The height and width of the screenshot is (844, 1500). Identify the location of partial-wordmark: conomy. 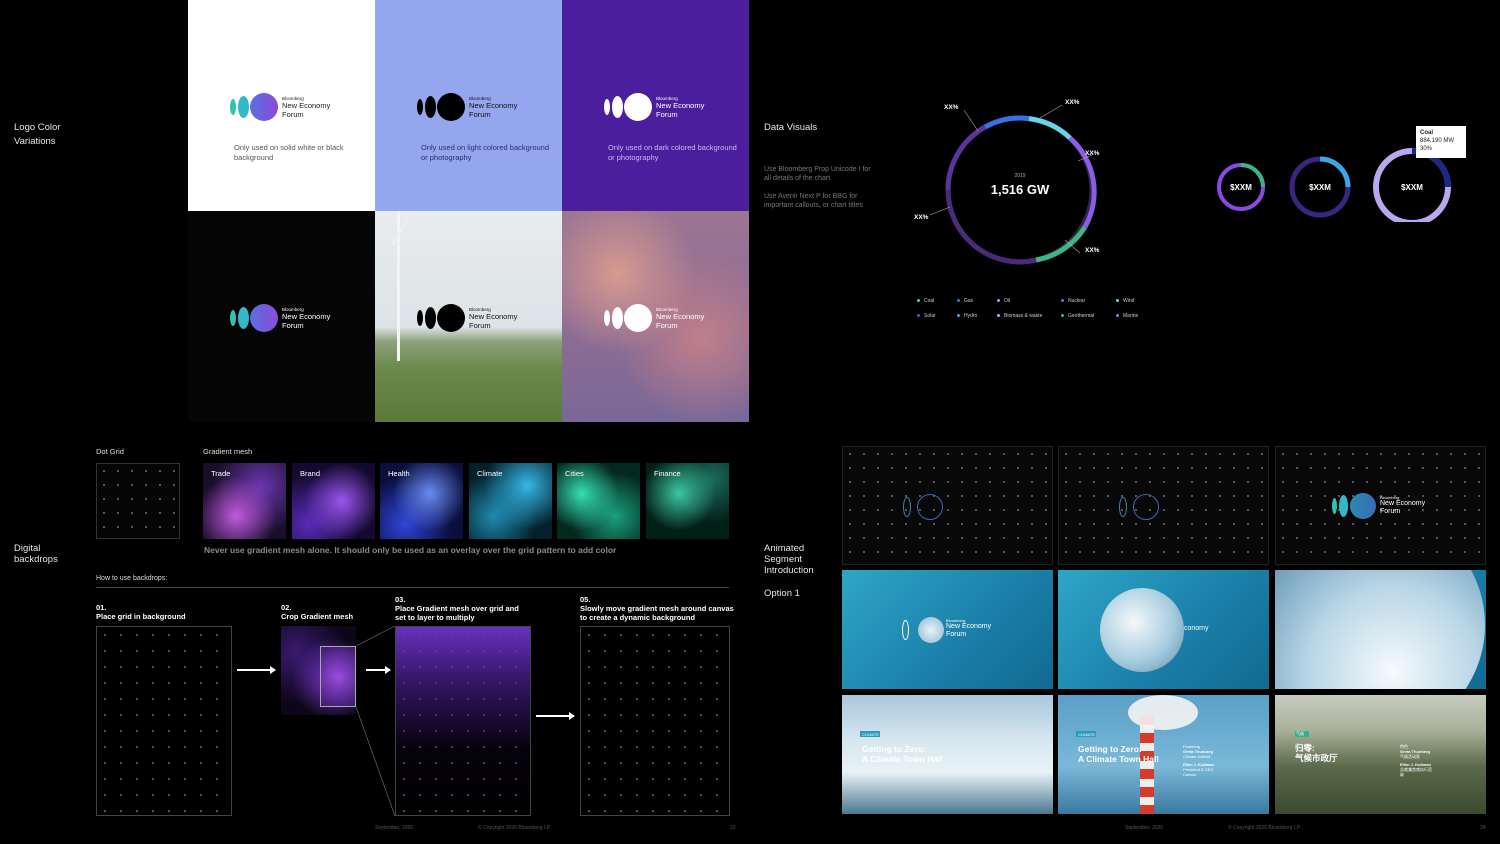
(1196, 628).